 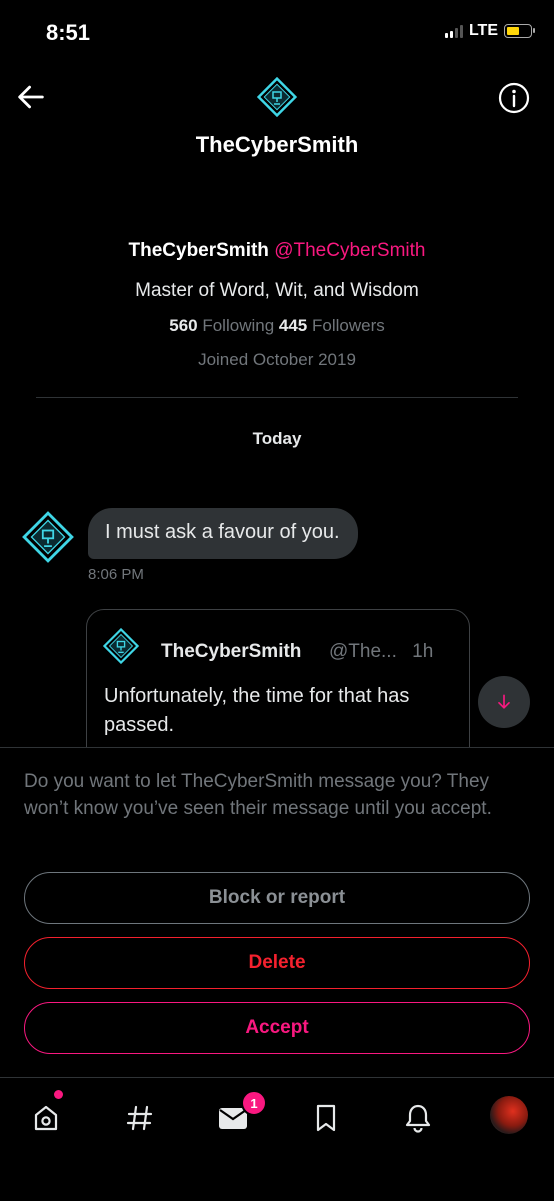 I want to click on info-icon, so click(x=514, y=98).